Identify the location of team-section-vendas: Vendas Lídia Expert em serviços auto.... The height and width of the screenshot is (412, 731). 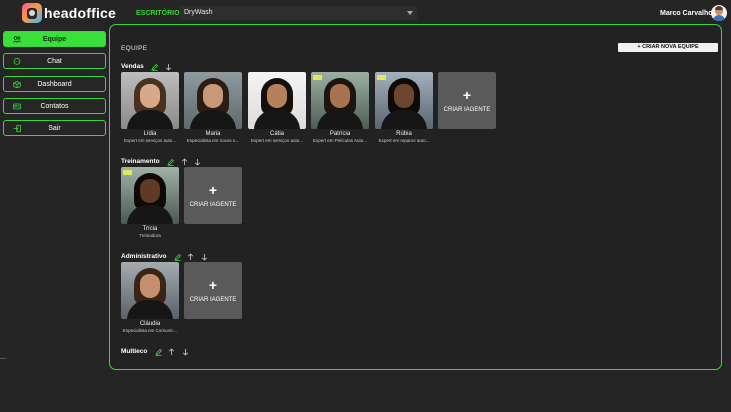
(308, 103).